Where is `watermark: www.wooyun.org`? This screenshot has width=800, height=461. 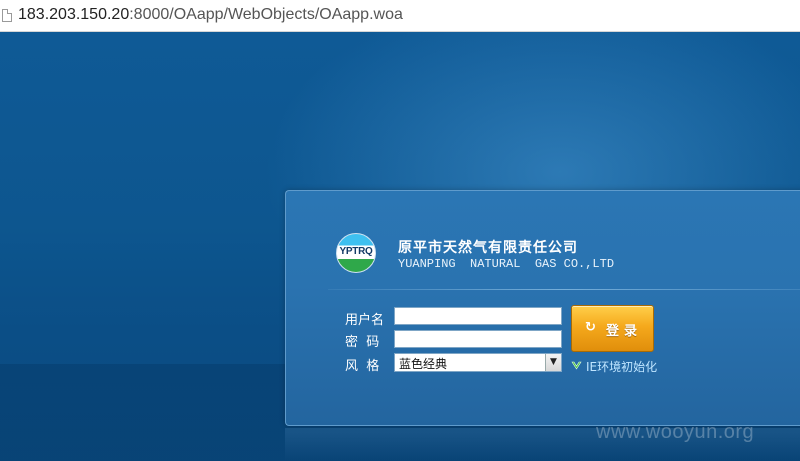 watermark: www.wooyun.org is located at coordinates (675, 432).